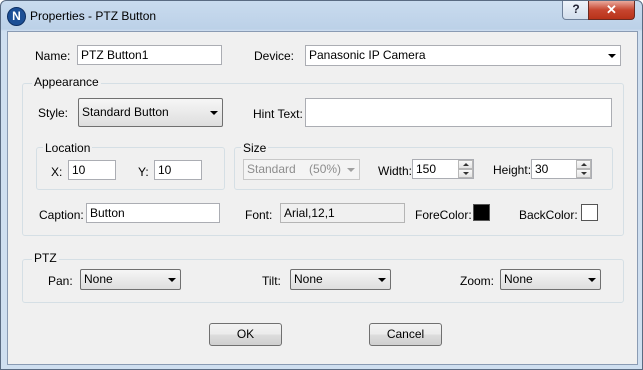  Describe the element at coordinates (125, 112) in the screenshot. I see `style-select-value: Standard Button` at that location.